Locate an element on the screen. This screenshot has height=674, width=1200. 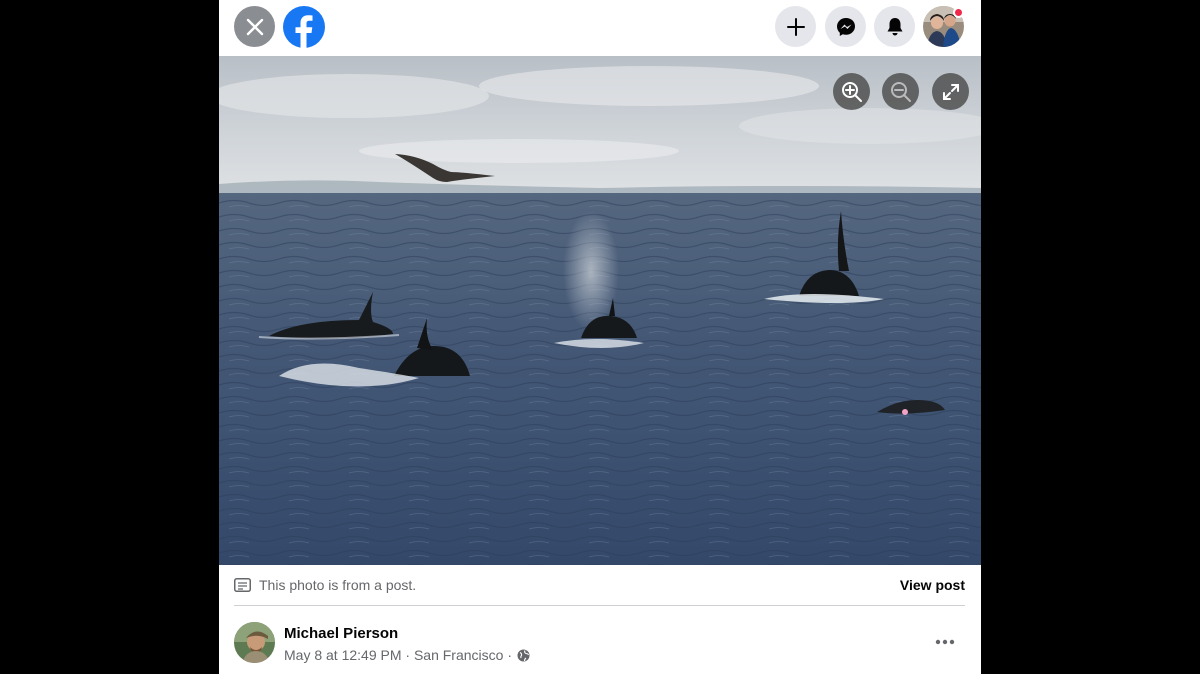
fullscreen-icon is located at coordinates (950, 91).